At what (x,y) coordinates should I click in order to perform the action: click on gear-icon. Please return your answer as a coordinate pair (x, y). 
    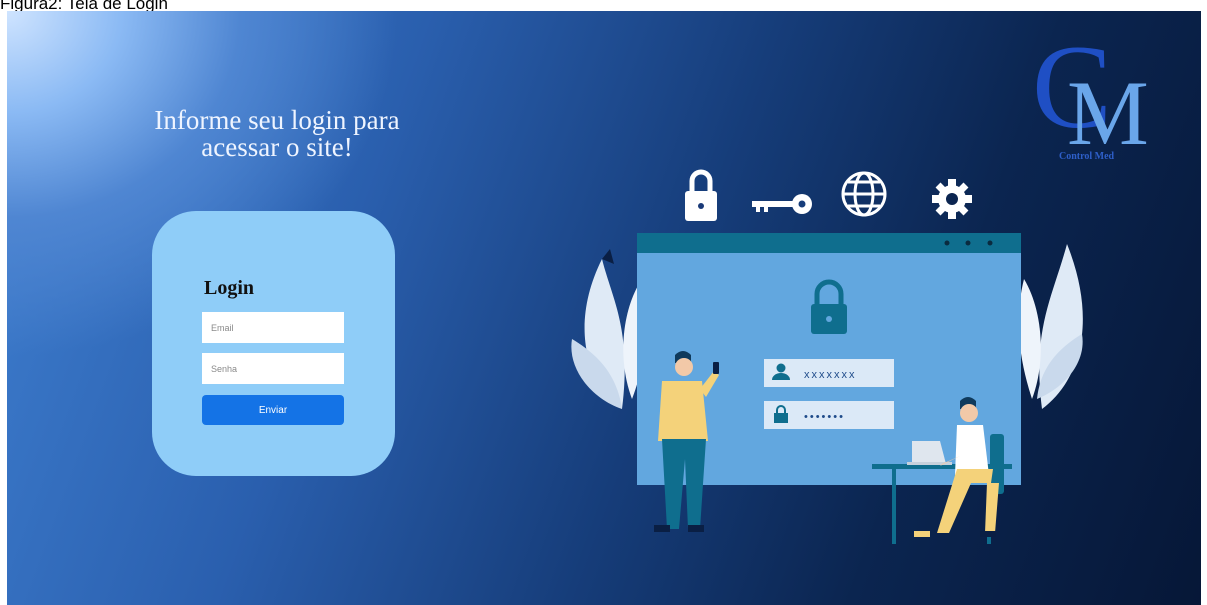
    Looking at the image, I should click on (952, 199).